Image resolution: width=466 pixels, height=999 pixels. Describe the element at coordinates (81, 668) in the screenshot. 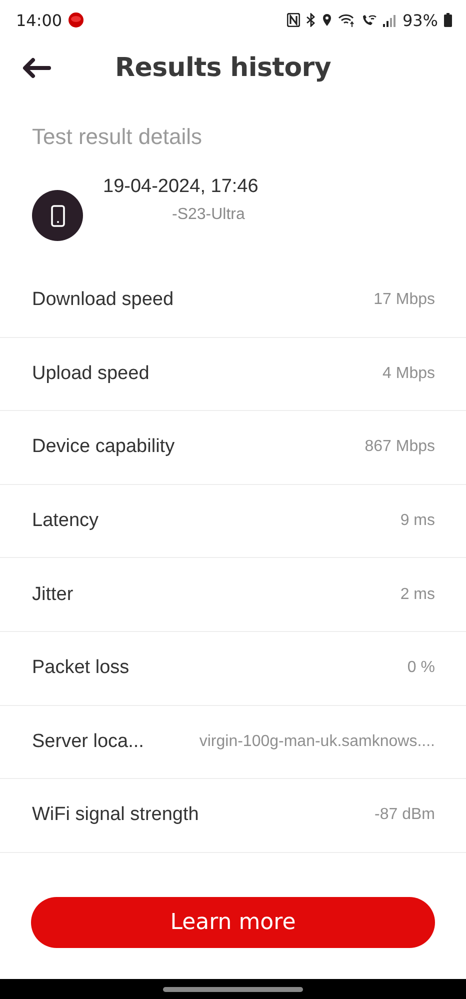

I see `metric-label: Packet loss` at that location.